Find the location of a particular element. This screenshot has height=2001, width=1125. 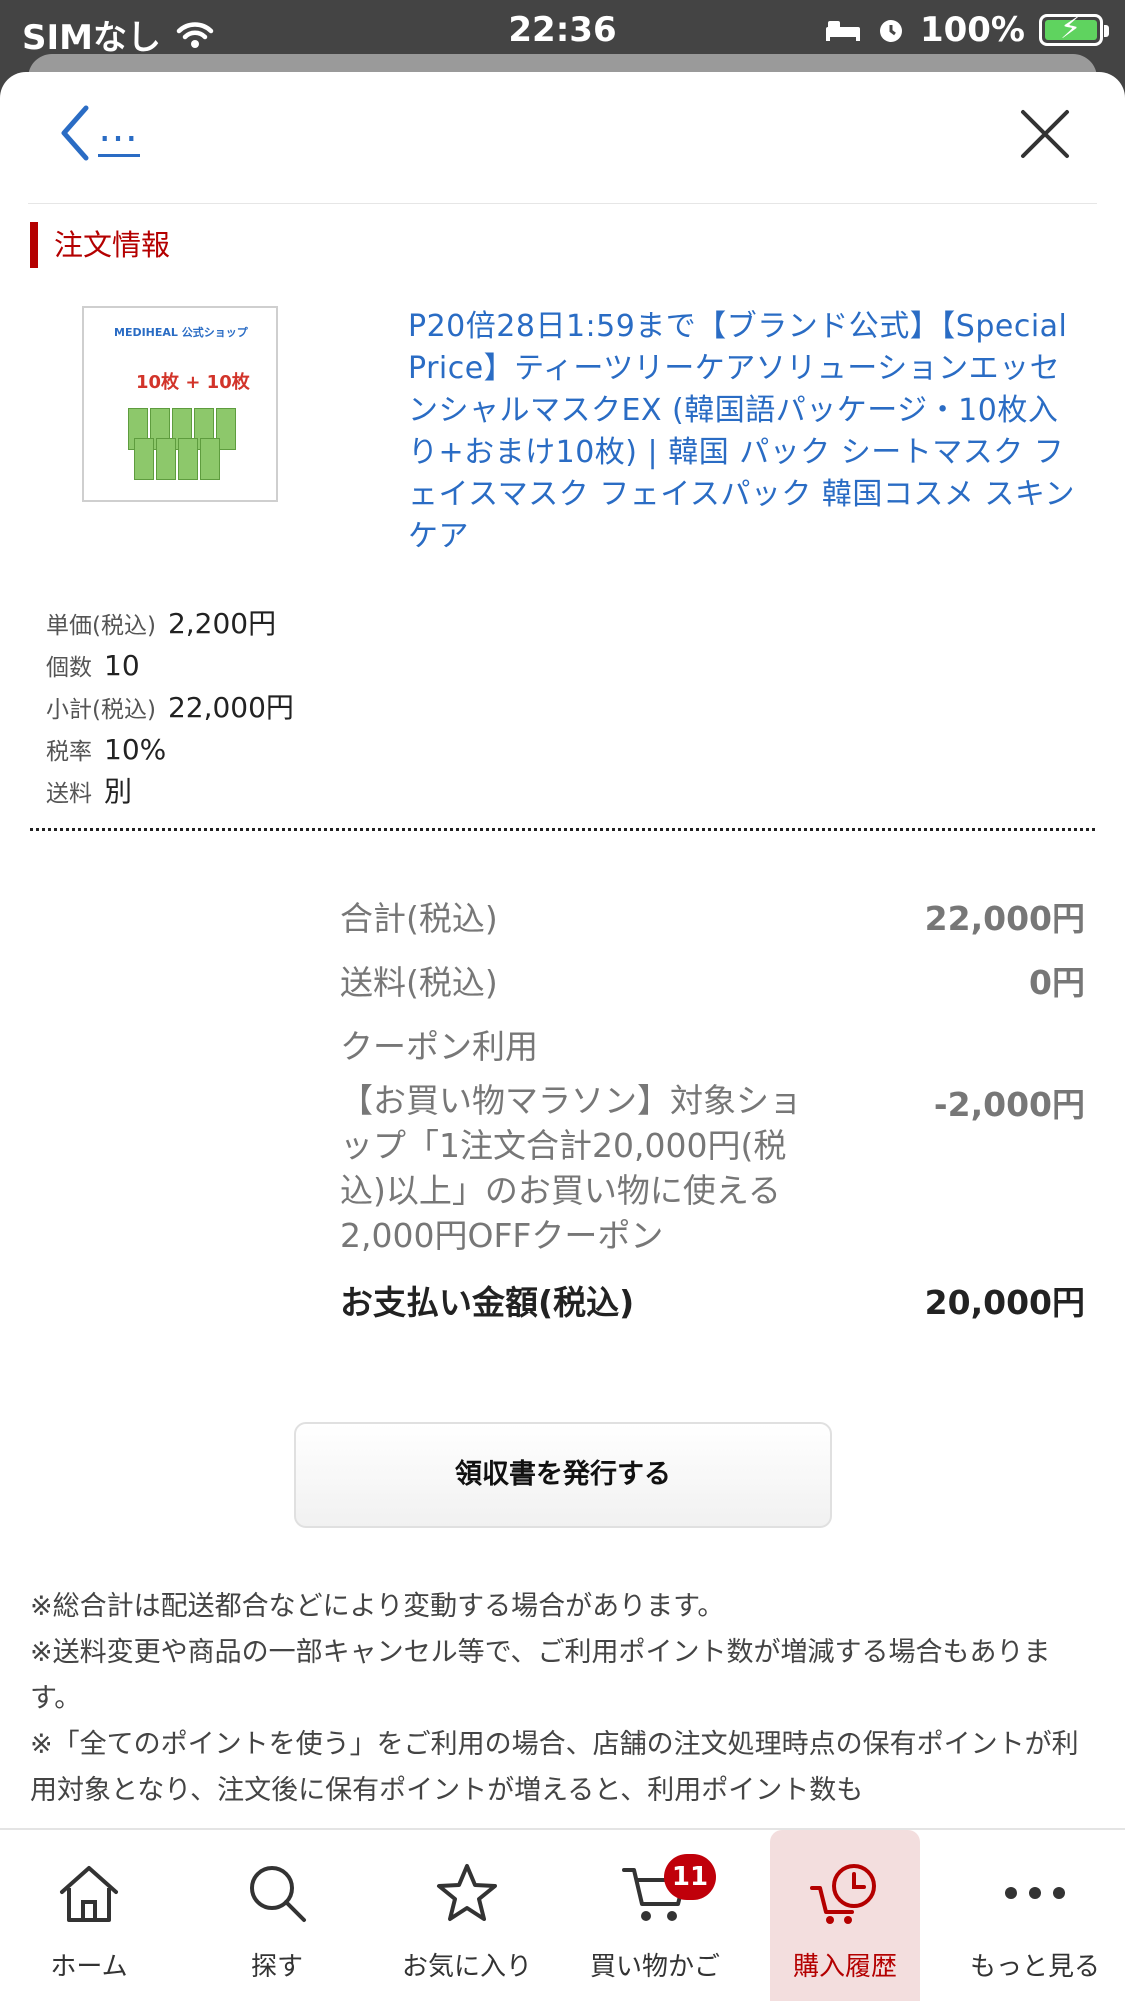

detail-row: 送料 別 is located at coordinates (170, 793).